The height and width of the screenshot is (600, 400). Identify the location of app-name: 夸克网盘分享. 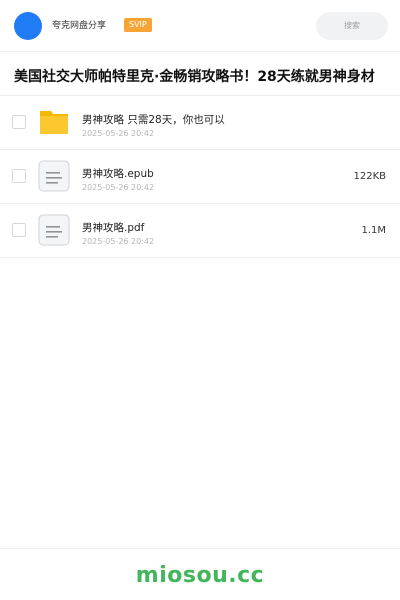
(79, 26).